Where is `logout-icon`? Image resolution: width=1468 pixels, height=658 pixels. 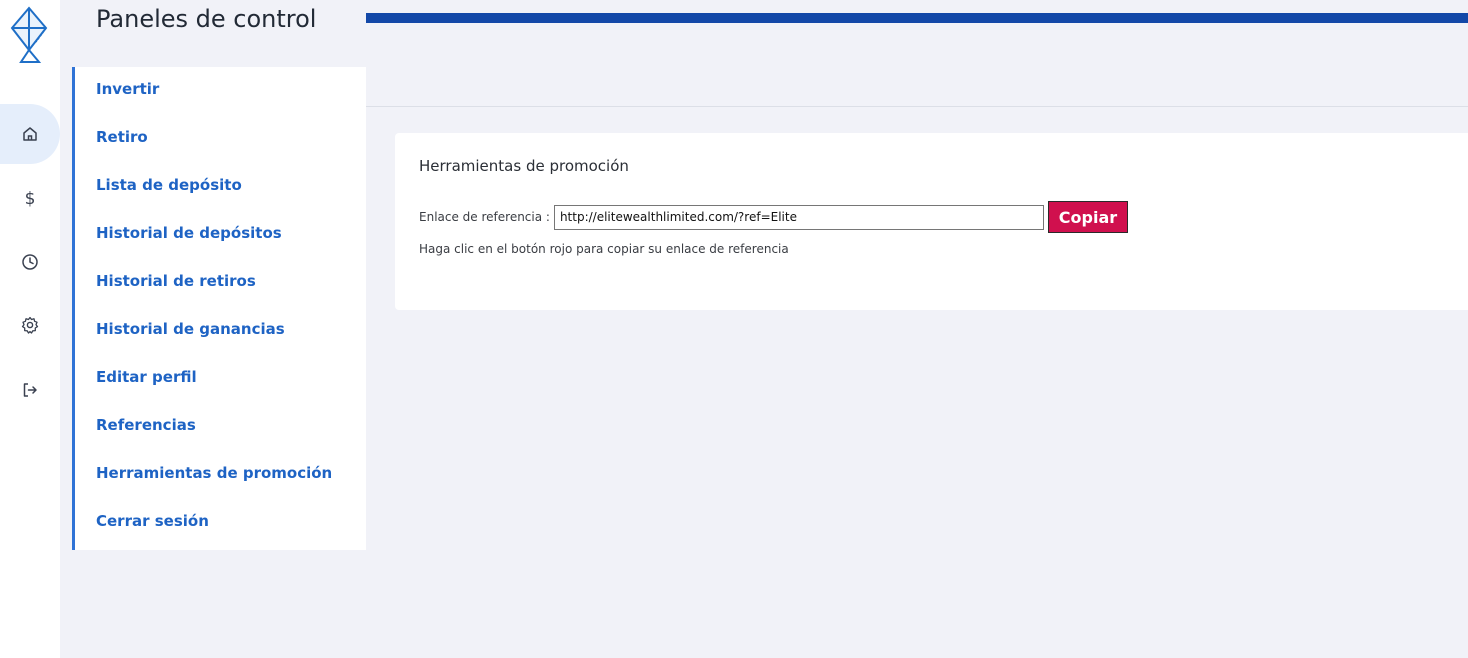 logout-icon is located at coordinates (30, 390).